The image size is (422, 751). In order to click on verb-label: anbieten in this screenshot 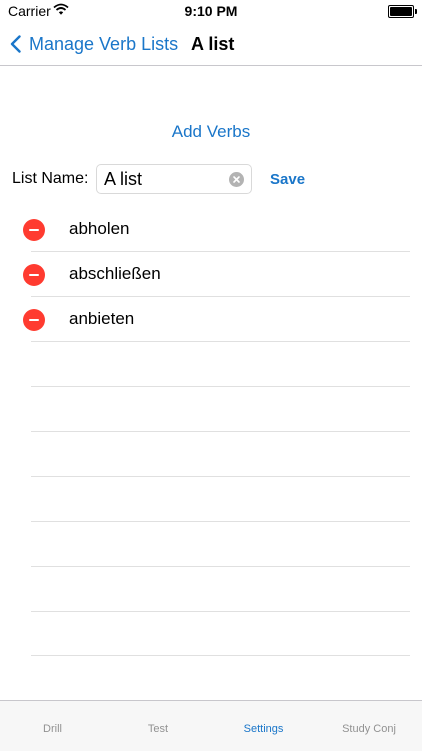, I will do `click(102, 318)`.